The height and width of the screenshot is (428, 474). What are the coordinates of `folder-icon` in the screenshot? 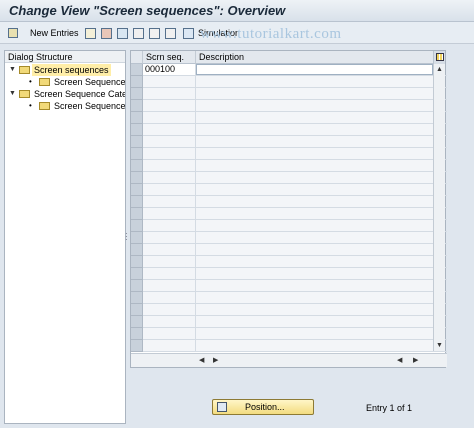 It's located at (44, 82).